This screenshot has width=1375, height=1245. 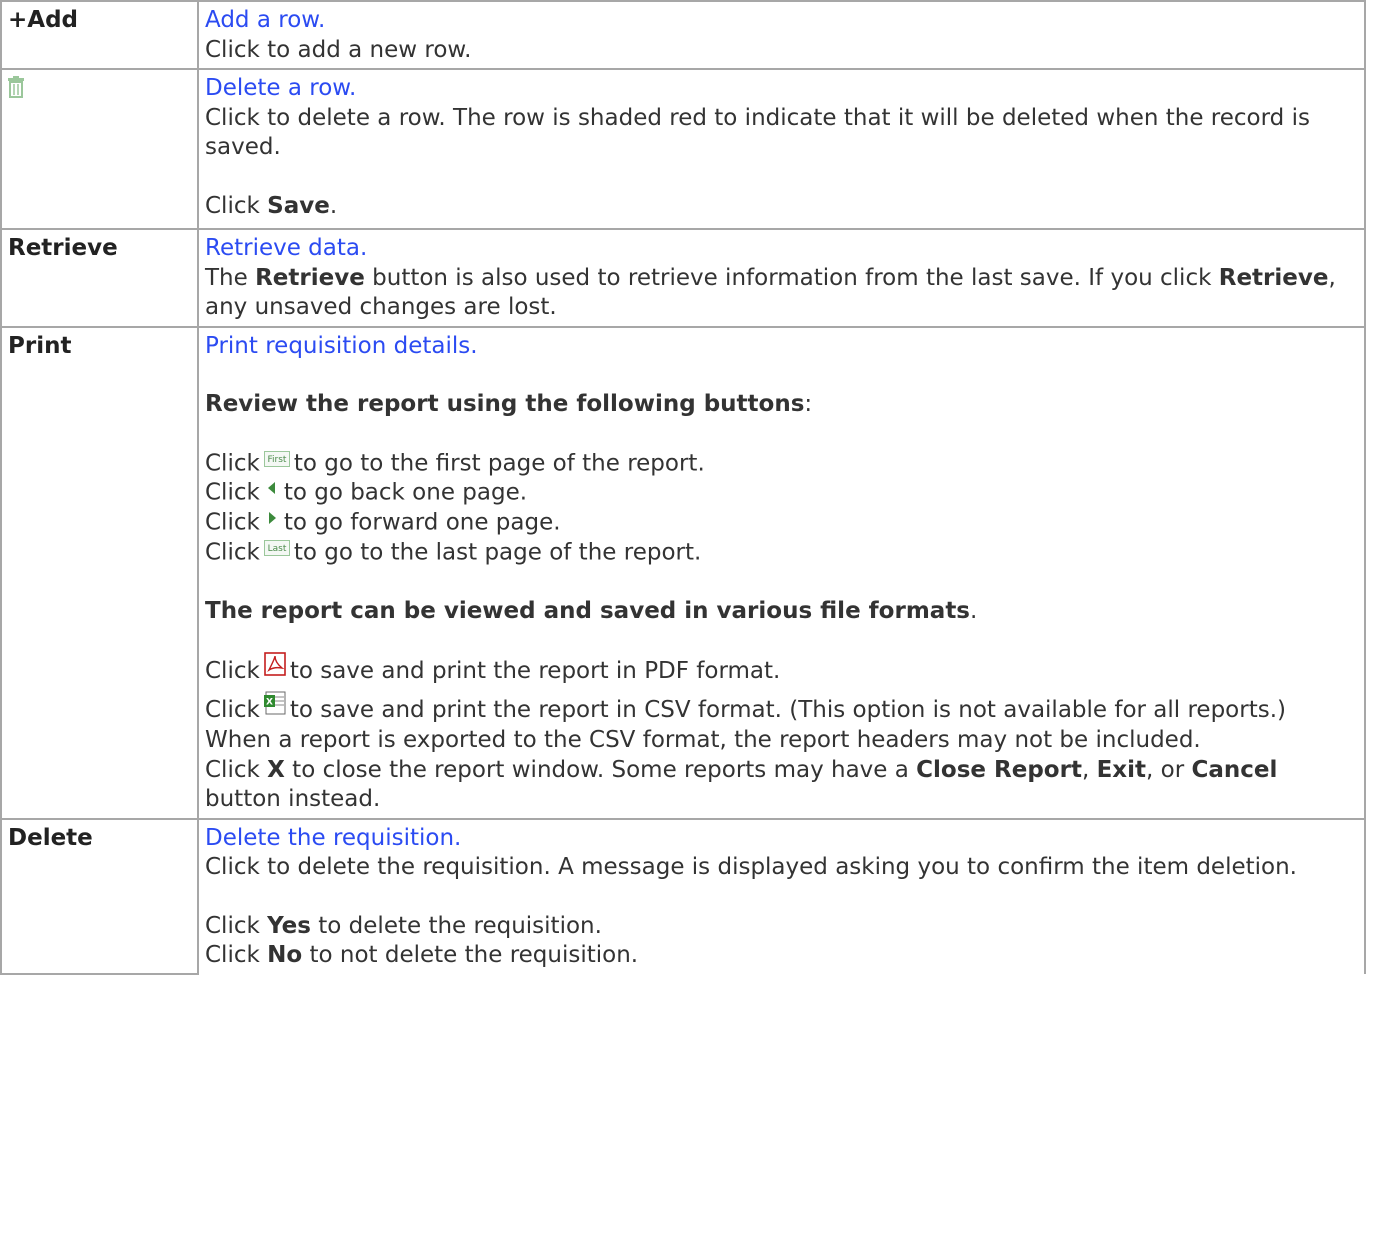 I want to click on svg-text: X, so click(x=269, y=702).